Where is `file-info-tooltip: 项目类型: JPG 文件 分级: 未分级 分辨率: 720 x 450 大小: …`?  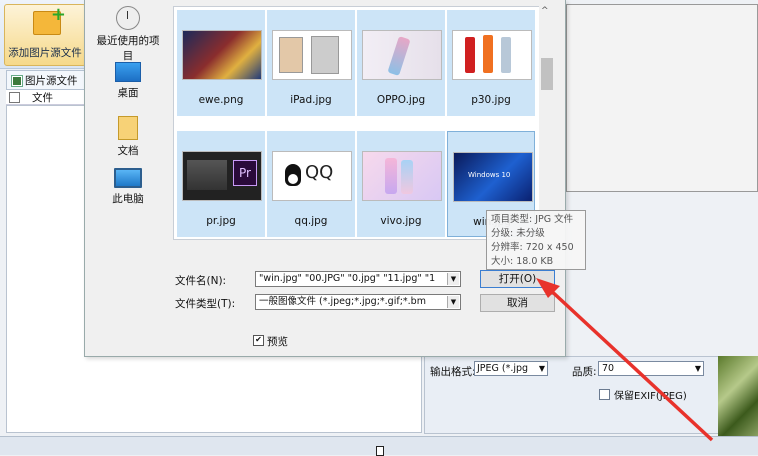
file-info-tooltip: 项目类型: JPG 文件 分级: 未分级 分辨率: 720 x 450 大小: … is located at coordinates (536, 240).